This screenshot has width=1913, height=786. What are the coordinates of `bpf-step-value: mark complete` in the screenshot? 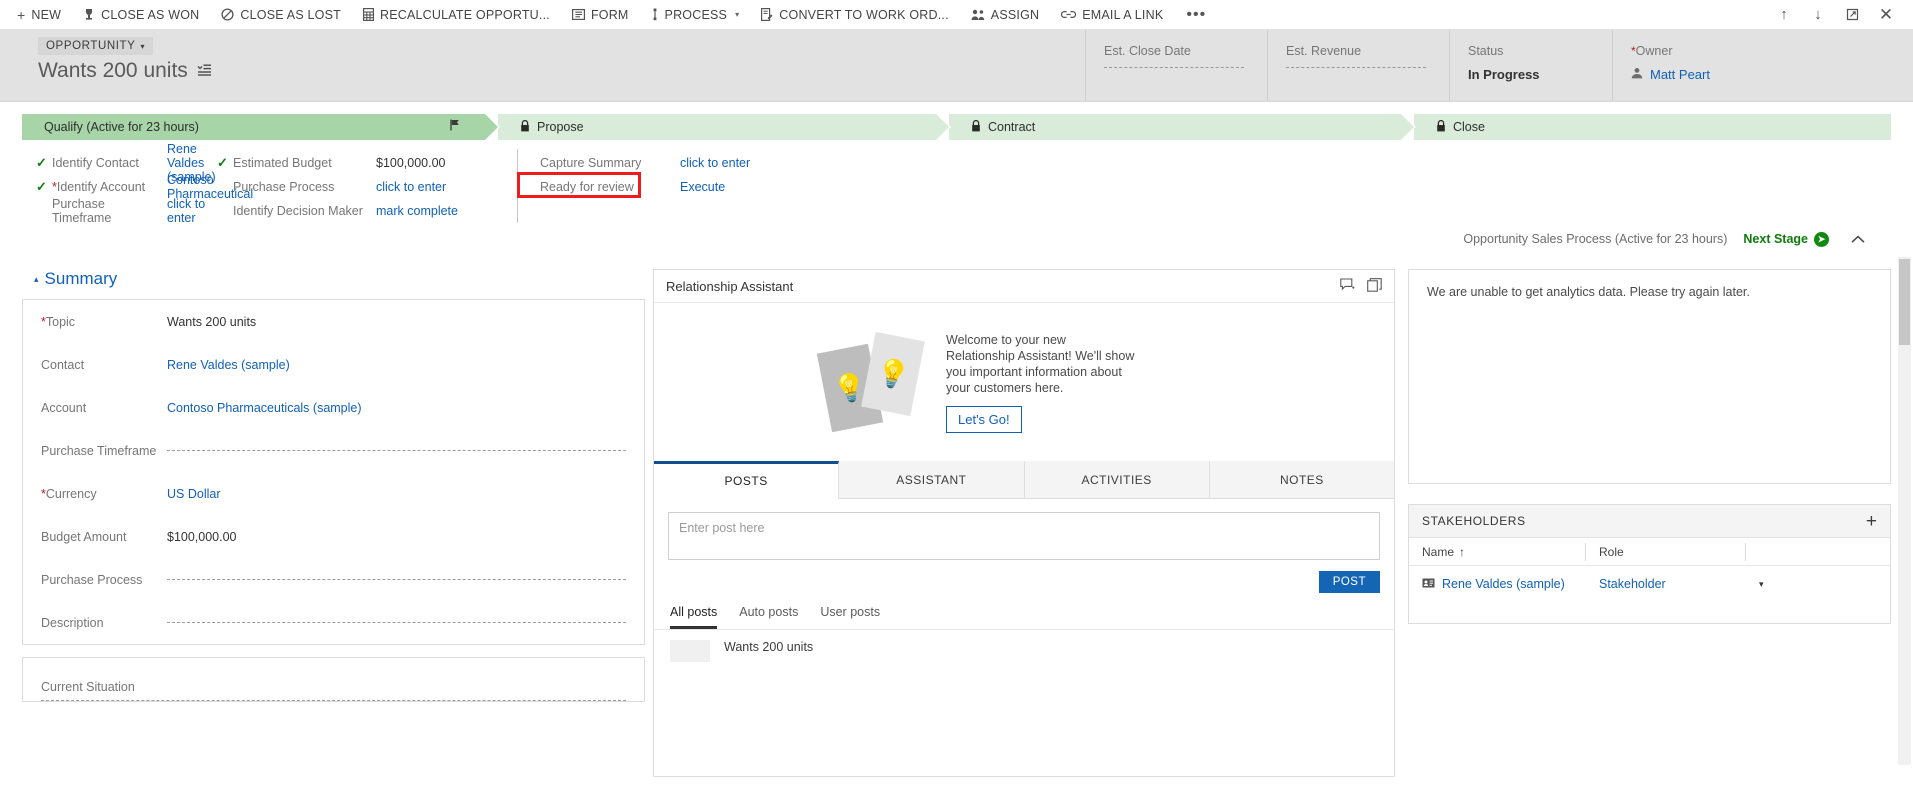 It's located at (417, 211).